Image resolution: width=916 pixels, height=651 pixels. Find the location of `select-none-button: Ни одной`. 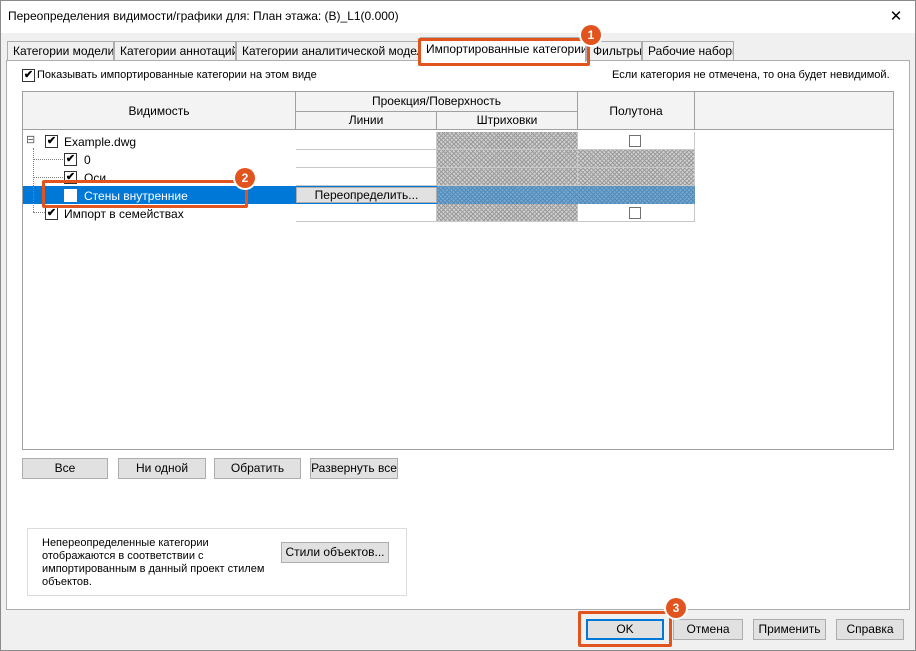

select-none-button: Ни одной is located at coordinates (162, 468).